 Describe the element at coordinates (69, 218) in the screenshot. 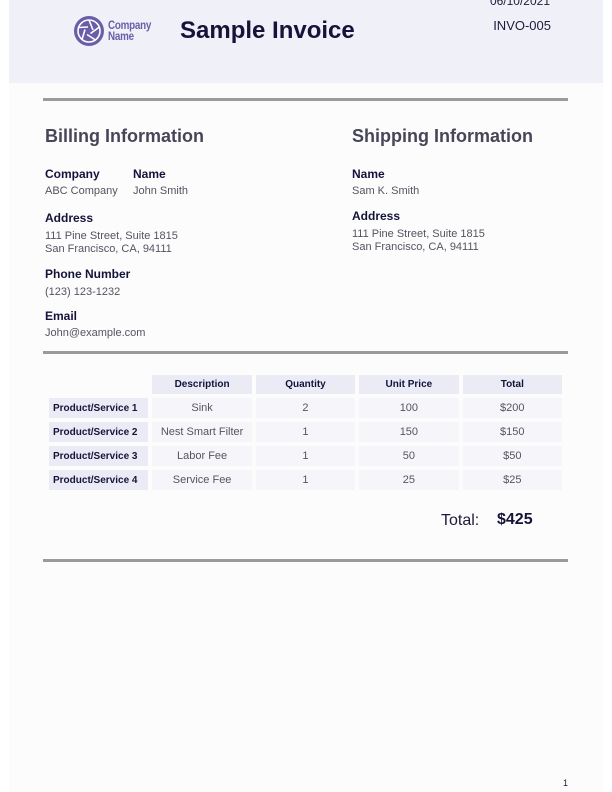

I see `billing-address-label: Address` at that location.